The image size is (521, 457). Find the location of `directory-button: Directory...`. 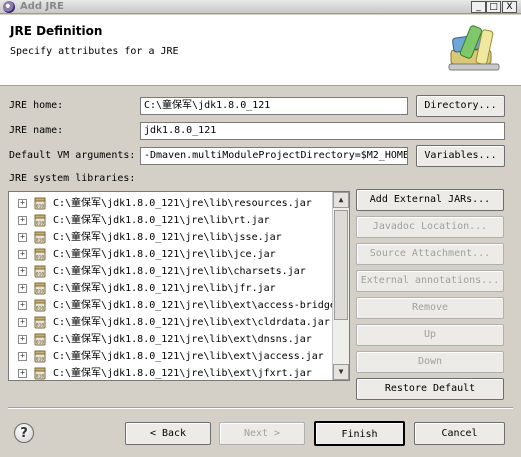

directory-button: Directory... is located at coordinates (460, 106).